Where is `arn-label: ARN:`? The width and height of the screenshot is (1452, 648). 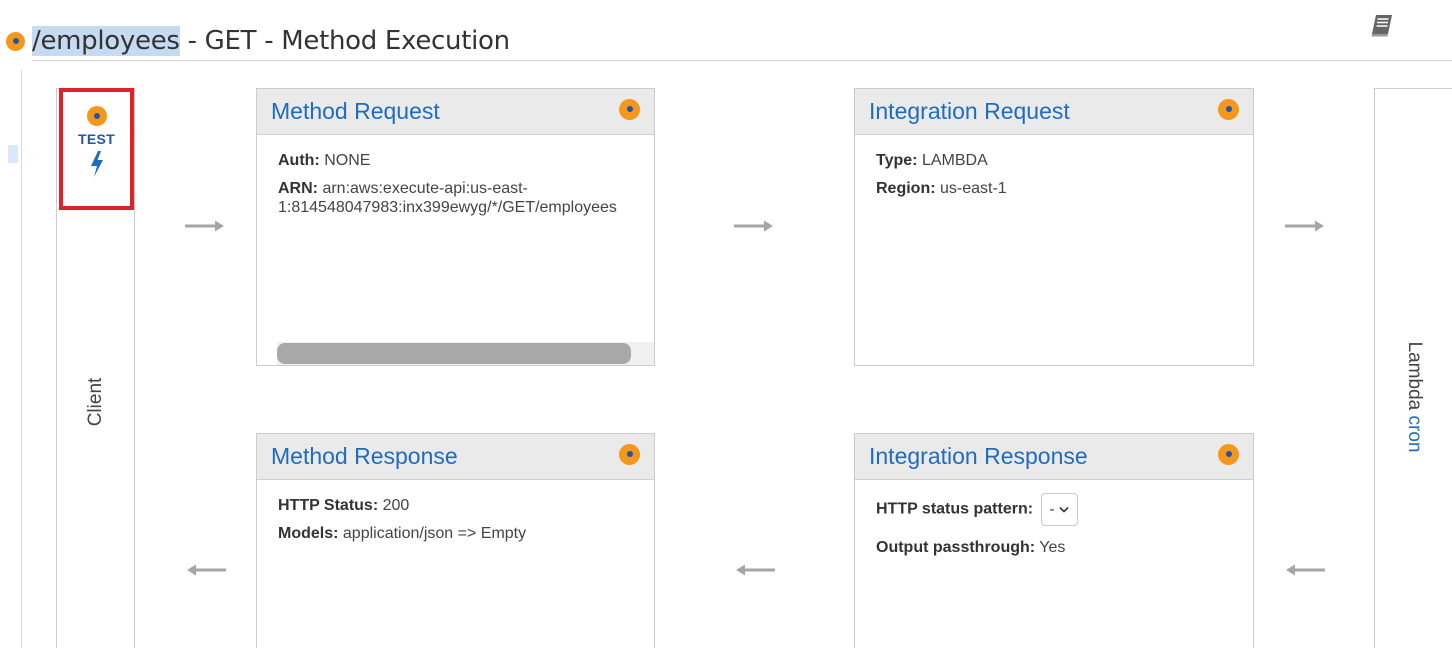
arn-label: ARN: is located at coordinates (298, 188).